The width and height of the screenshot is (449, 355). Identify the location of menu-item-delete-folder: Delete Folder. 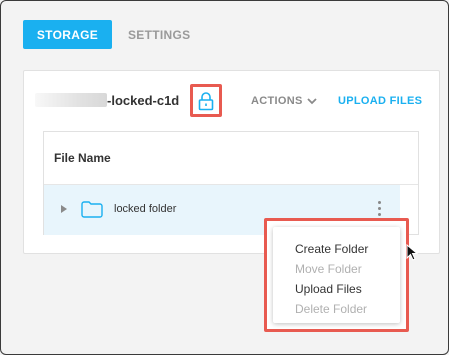
(331, 309).